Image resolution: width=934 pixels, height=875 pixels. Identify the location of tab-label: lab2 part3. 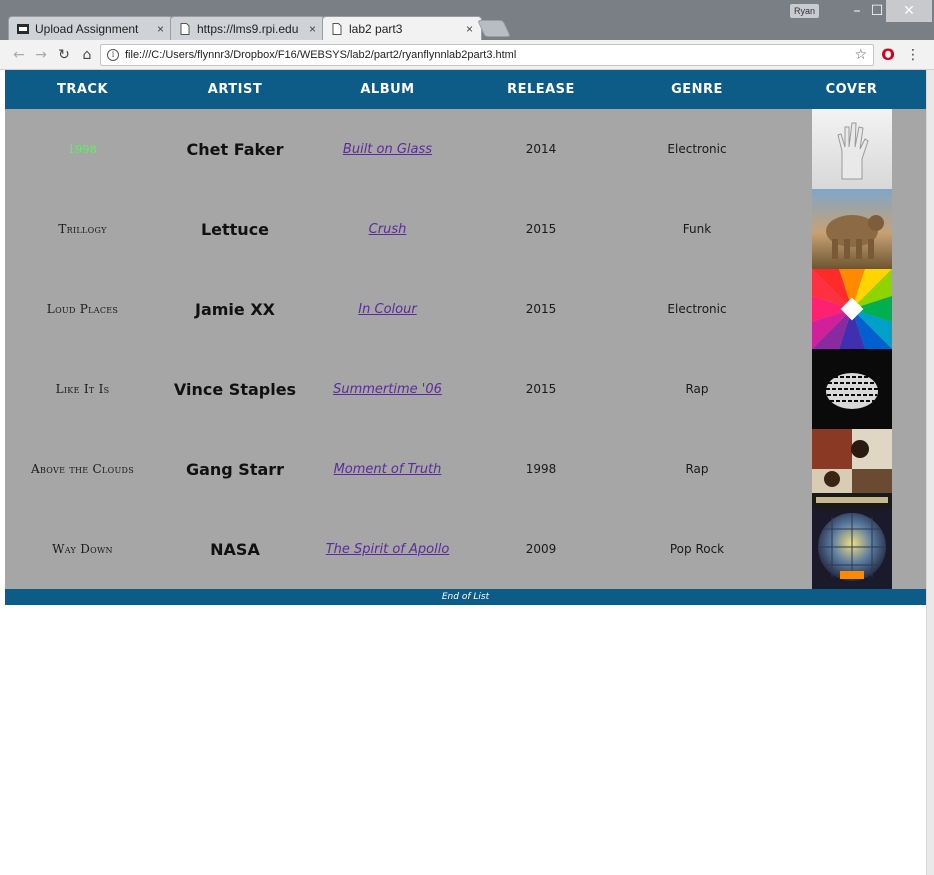
(376, 28).